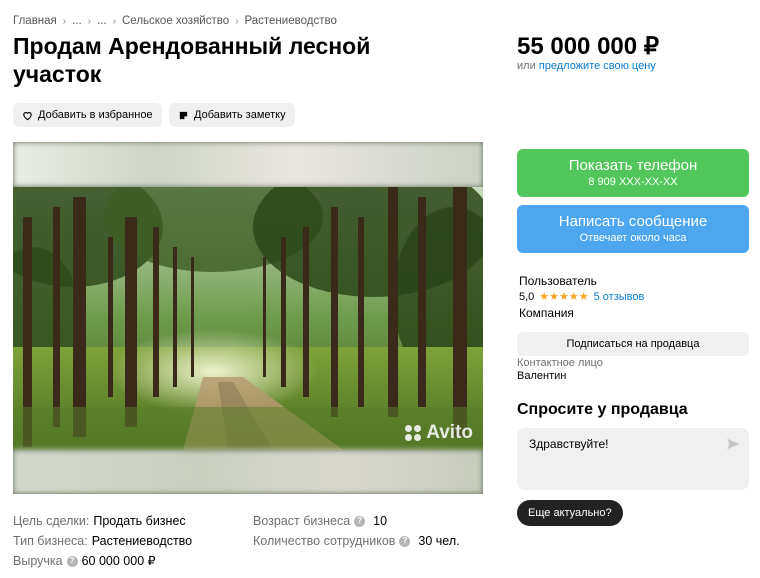 The width and height of the screenshot is (760, 578). Describe the element at coordinates (733, 444) in the screenshot. I see `send-icon` at that location.